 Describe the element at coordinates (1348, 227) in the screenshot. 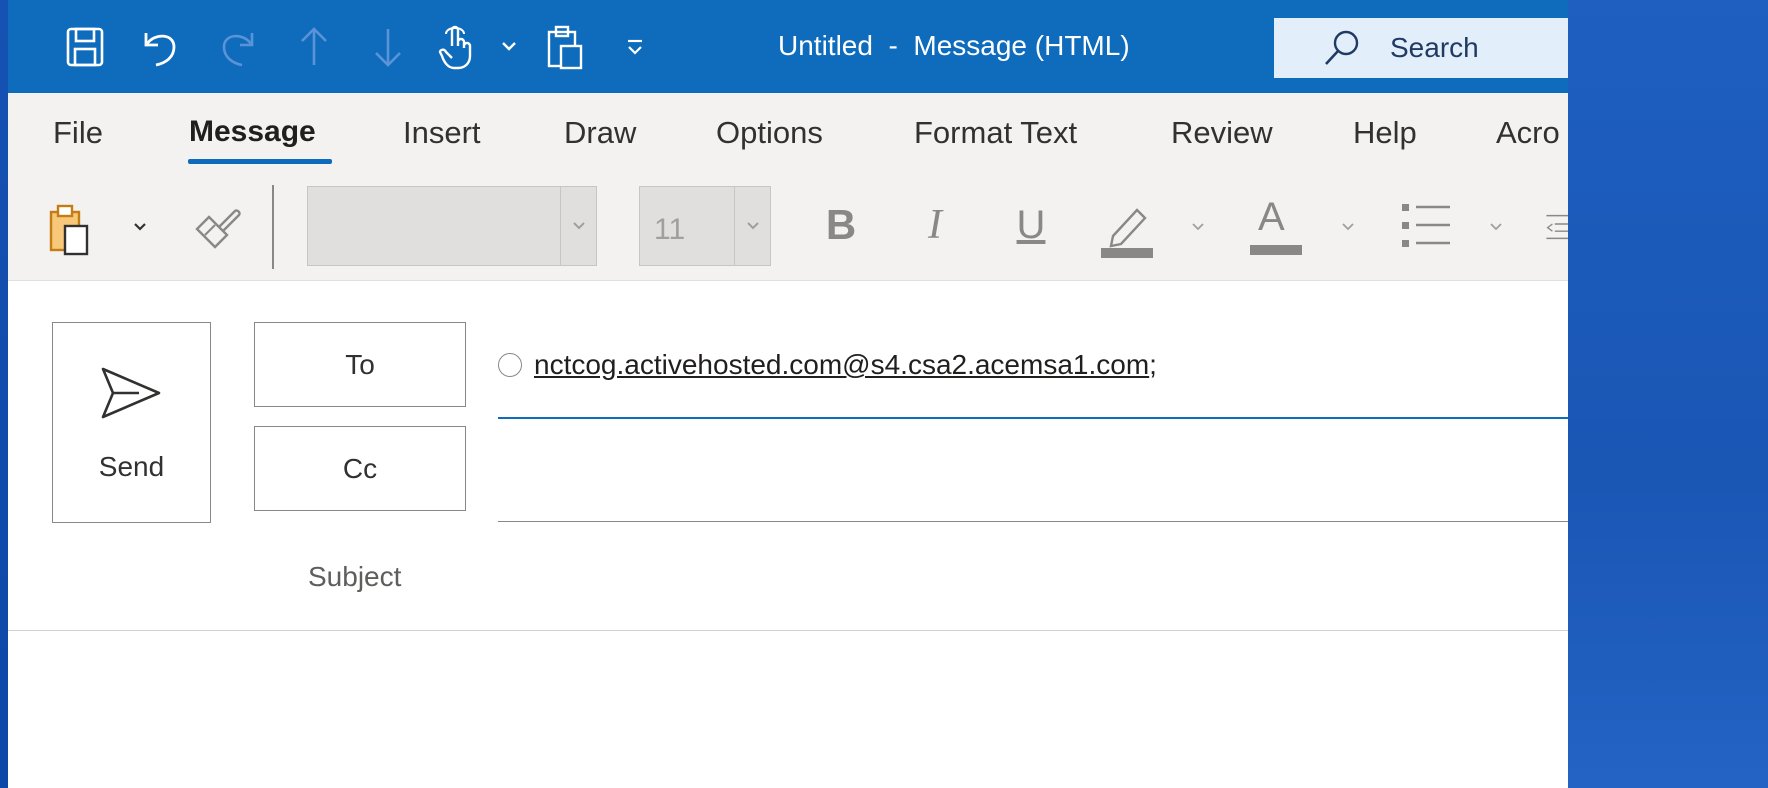

I see `font-color-chevron-icon` at that location.